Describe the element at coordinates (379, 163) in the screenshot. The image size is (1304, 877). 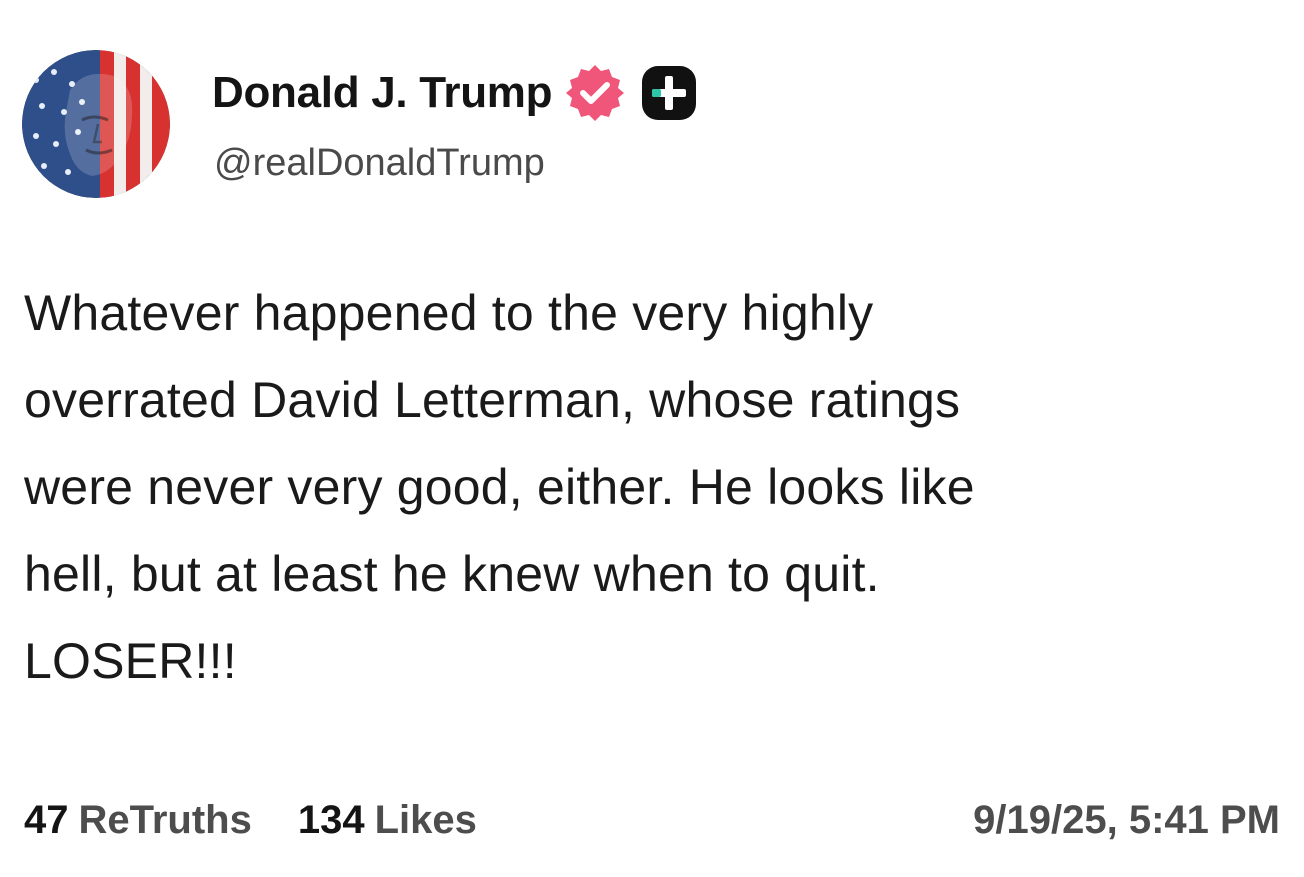
I see `author-handle: @realDonaldTrump` at that location.